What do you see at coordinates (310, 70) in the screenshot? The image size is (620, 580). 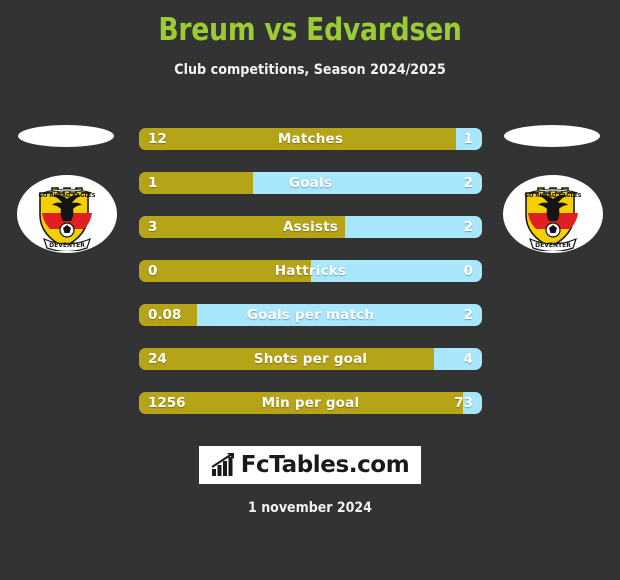 I see `page-subtitle: Club competitions, Season 2024/2025` at bounding box center [310, 70].